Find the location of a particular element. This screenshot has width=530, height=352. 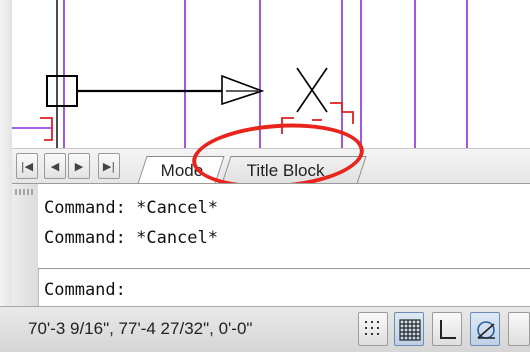

command-window-grip is located at coordinates (25, 245).